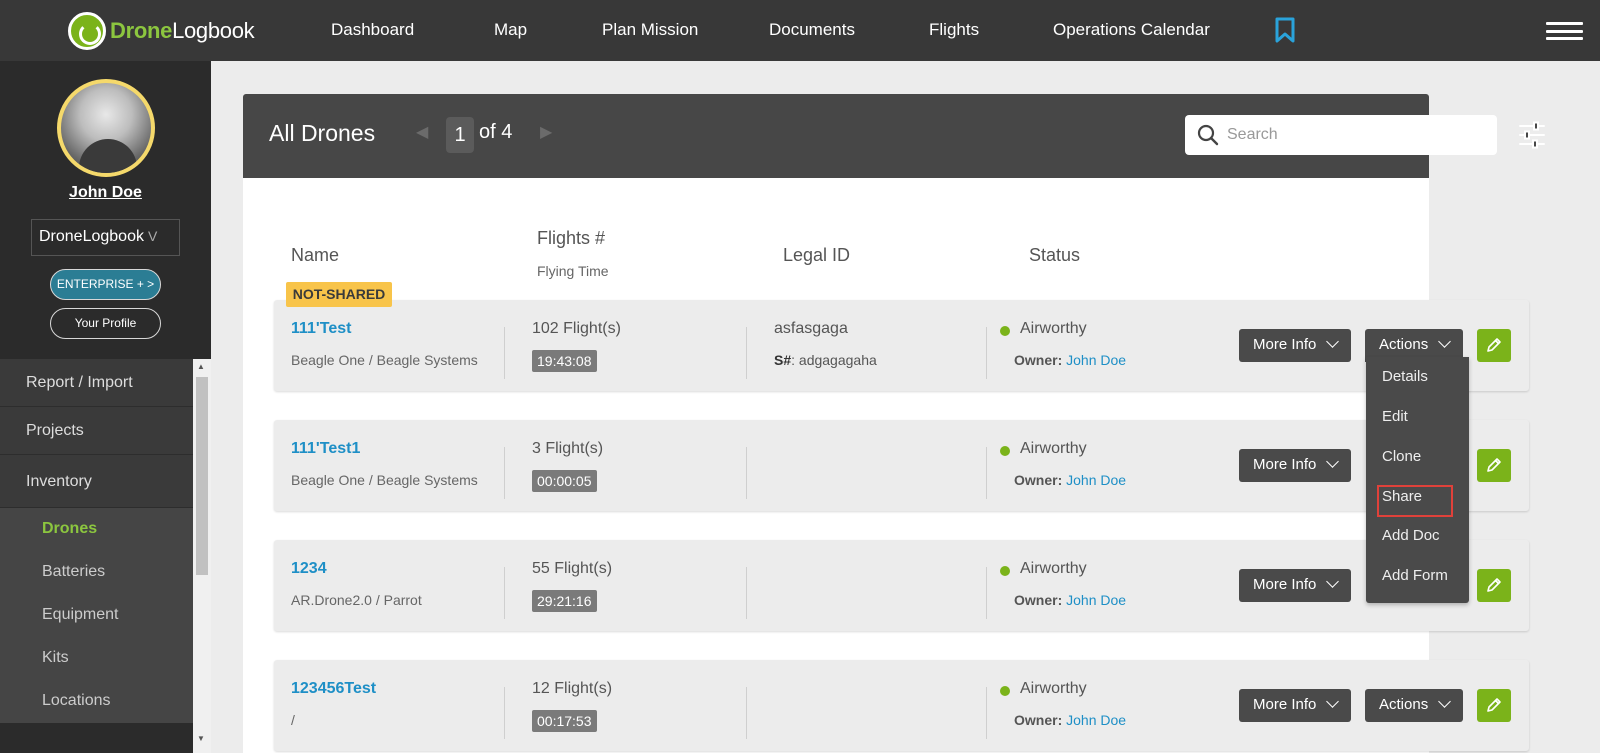  What do you see at coordinates (573, 271) in the screenshot?
I see `column-header-flying-time: Flying Time` at bounding box center [573, 271].